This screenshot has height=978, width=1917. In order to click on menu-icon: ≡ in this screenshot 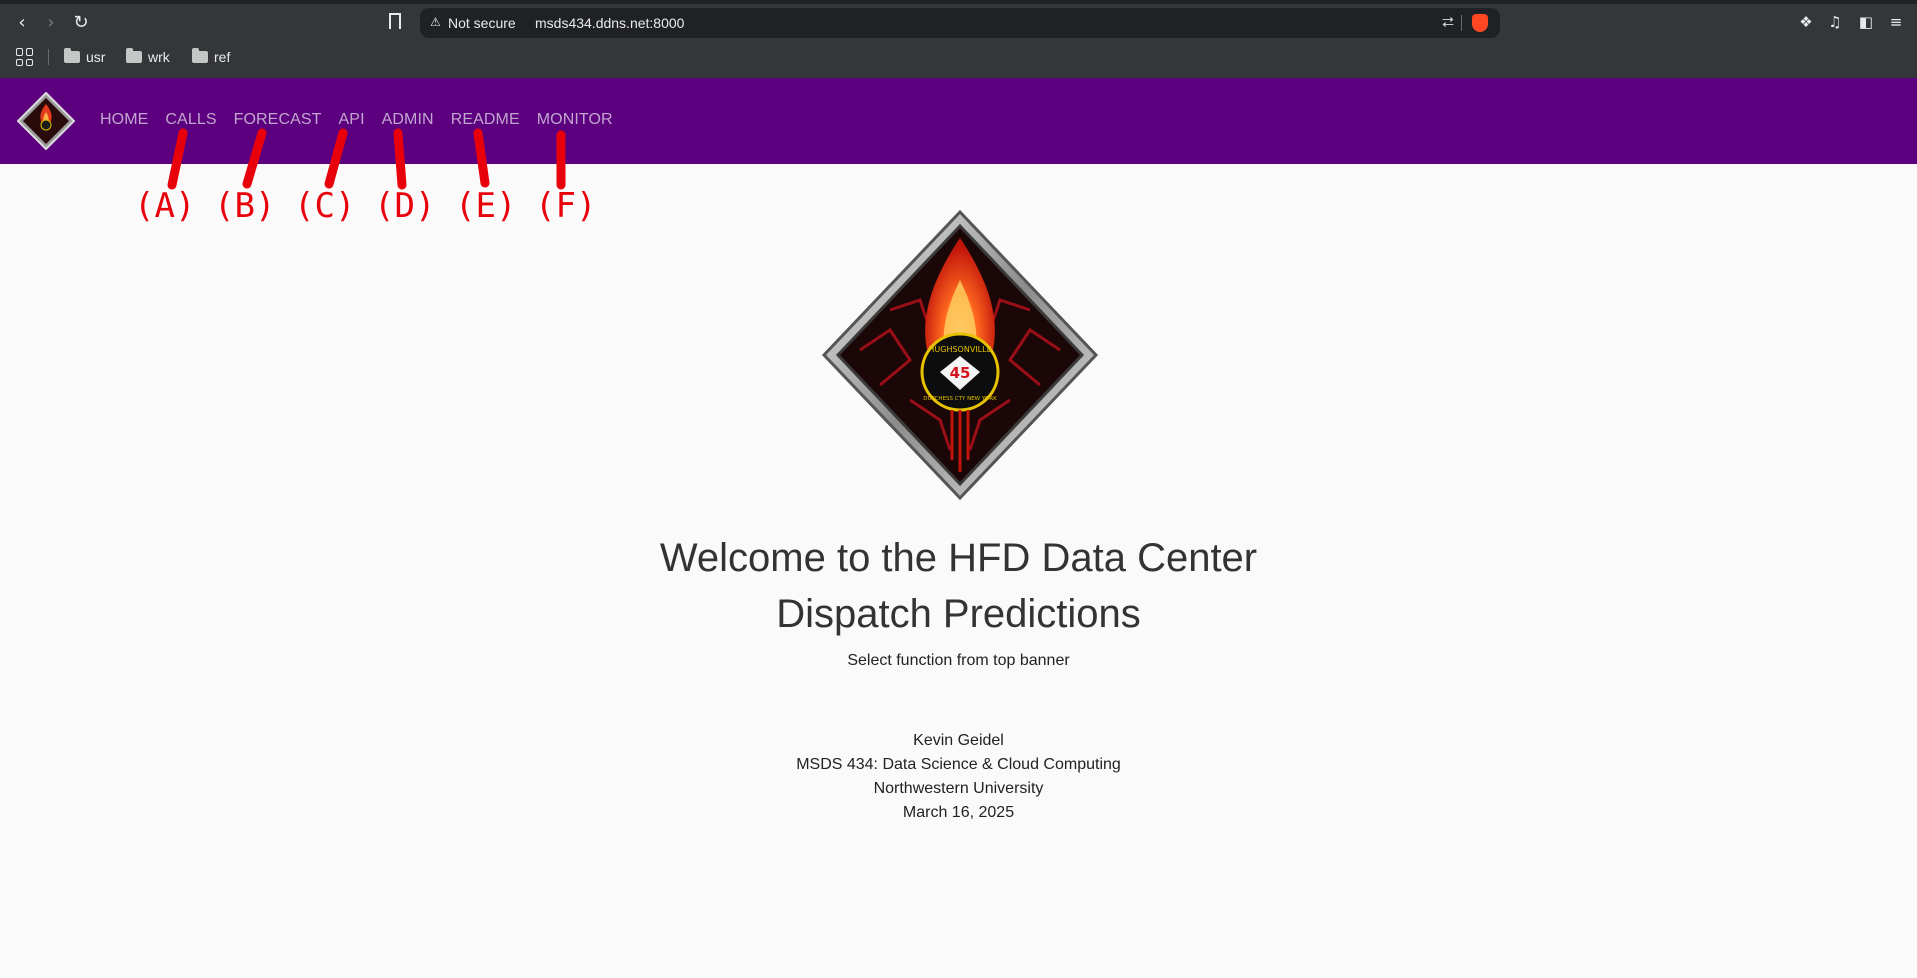, I will do `click(1896, 22)`.